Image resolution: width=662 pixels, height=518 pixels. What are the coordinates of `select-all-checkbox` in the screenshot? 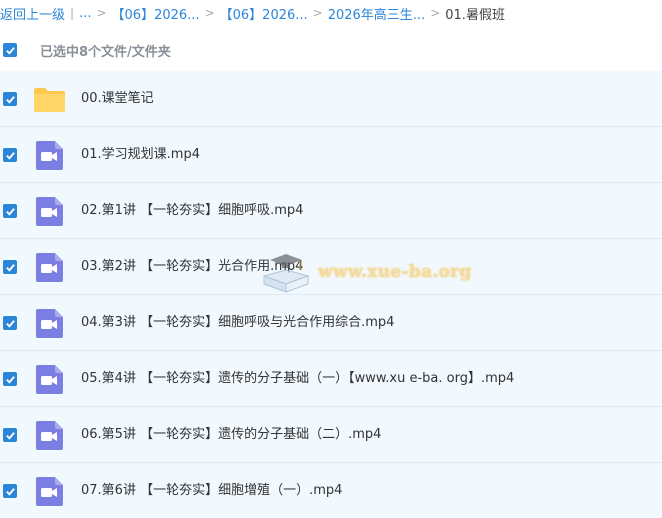 It's located at (10, 50).